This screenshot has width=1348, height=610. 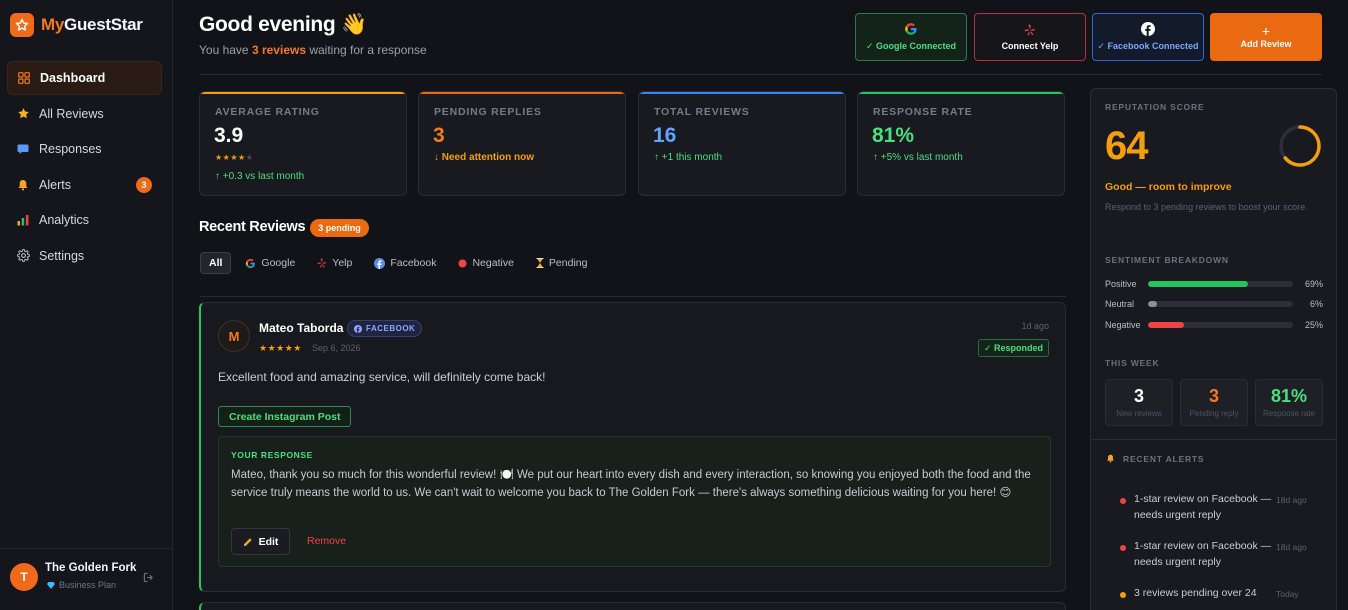 I want to click on sidebar-item-settings: Settings, so click(x=84, y=256).